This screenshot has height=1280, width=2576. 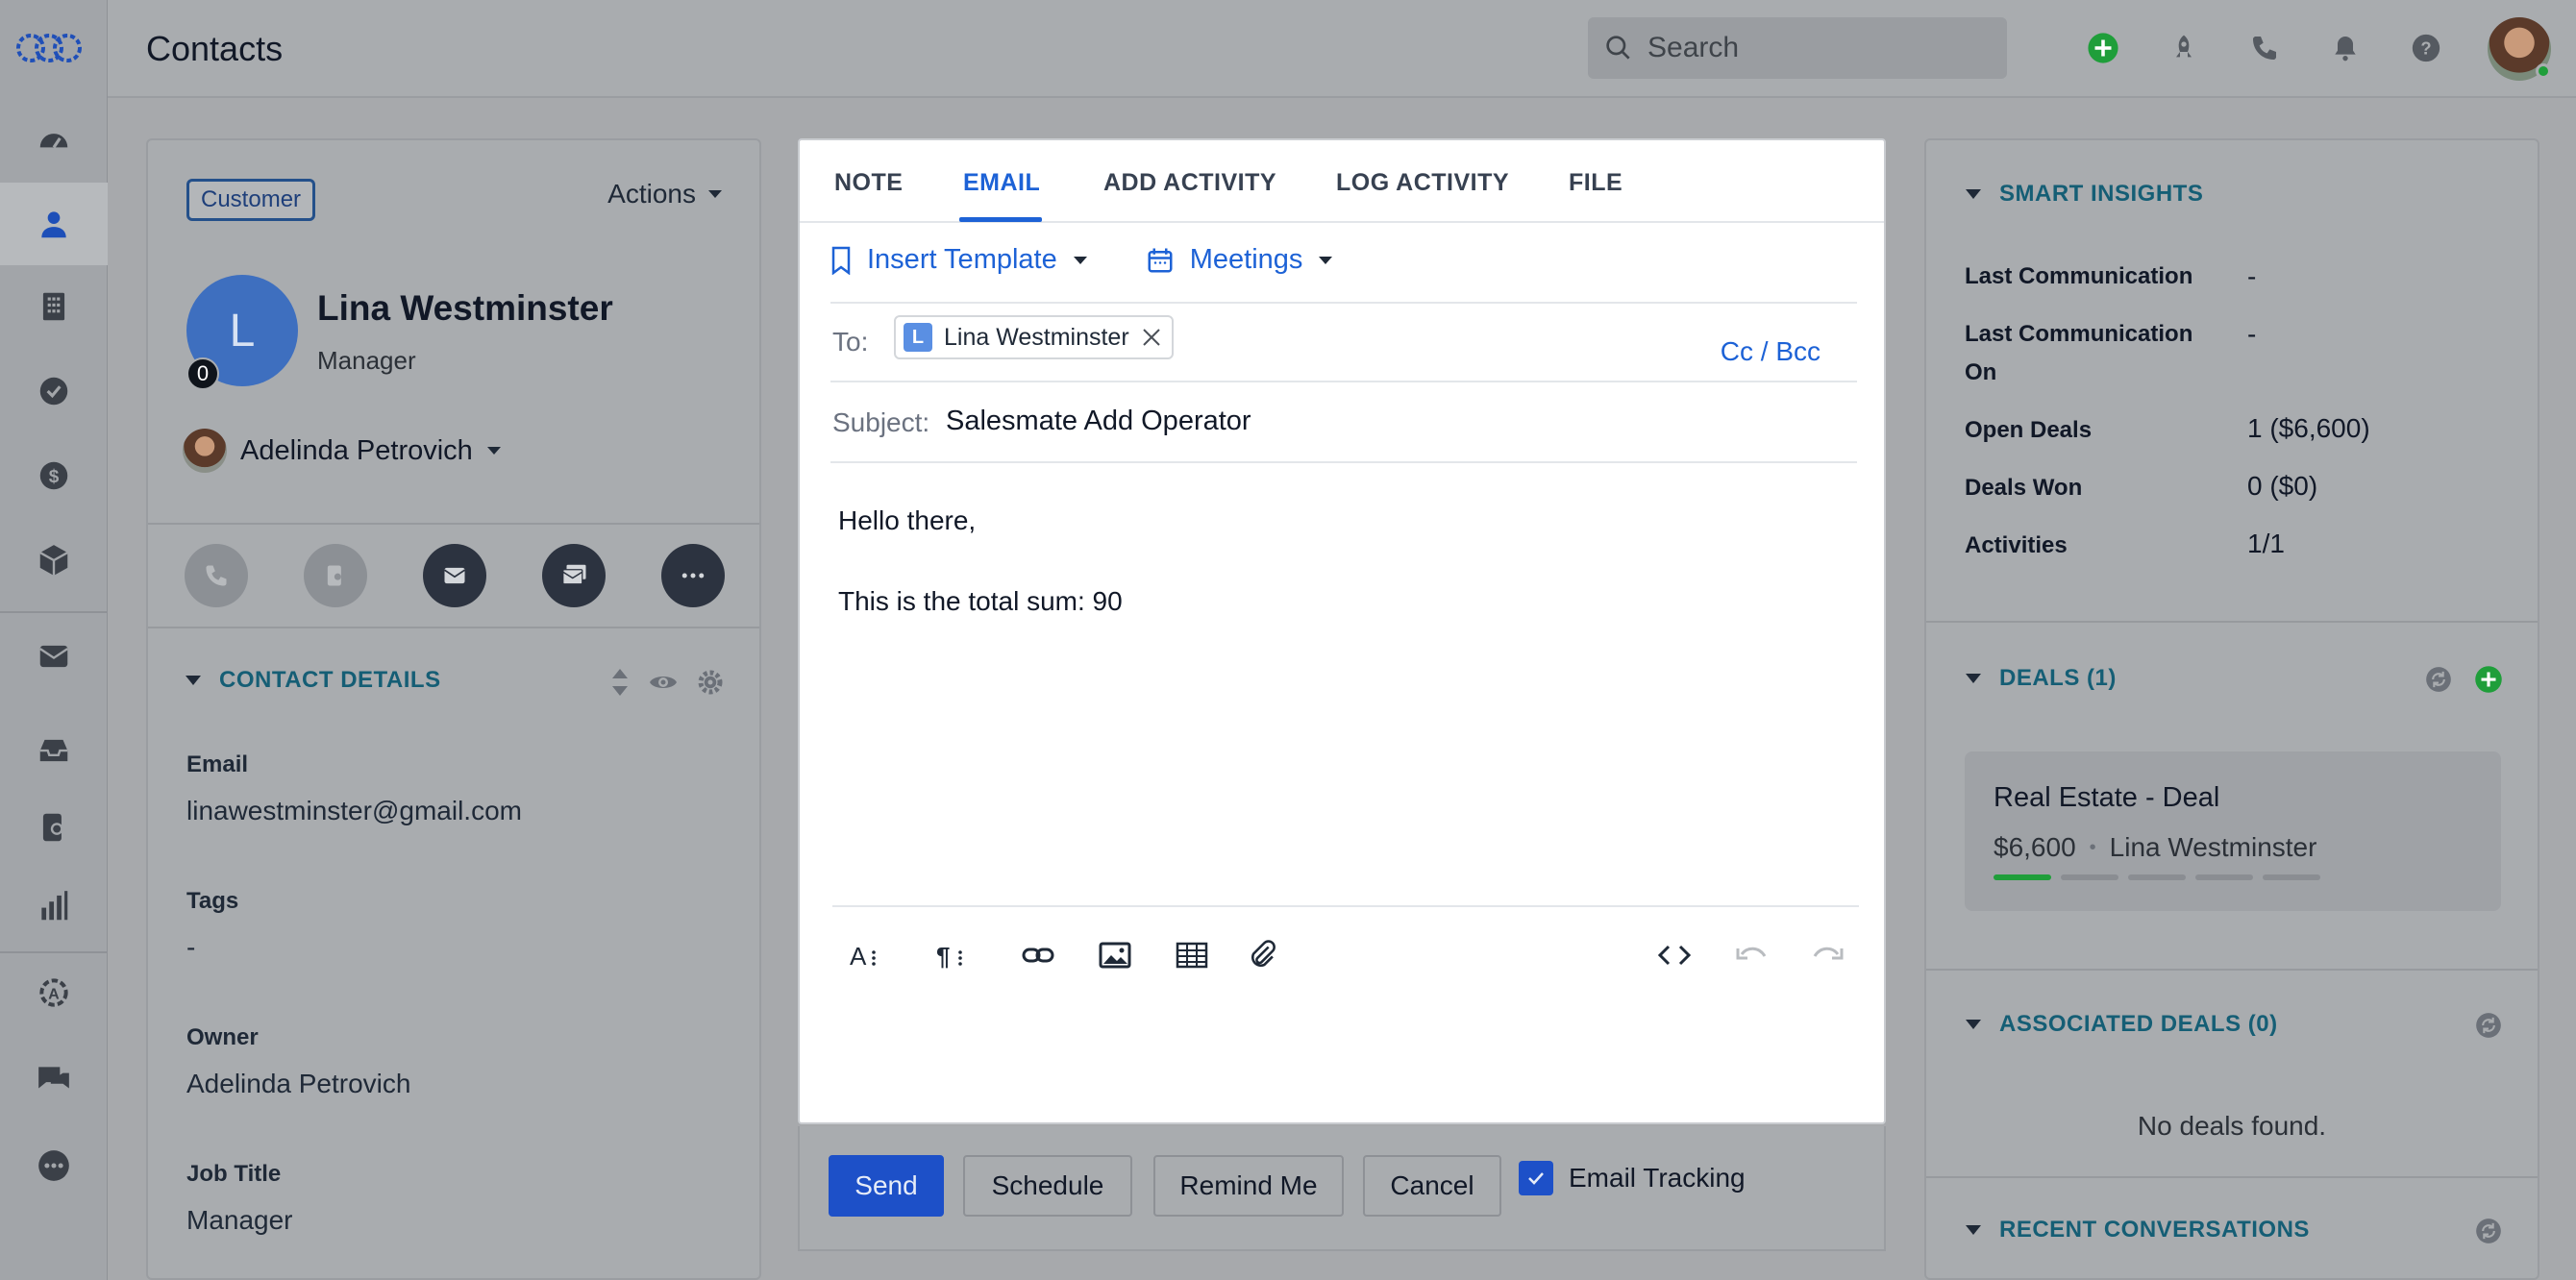 I want to click on top-header: Contacts ?, so click(x=1342, y=49).